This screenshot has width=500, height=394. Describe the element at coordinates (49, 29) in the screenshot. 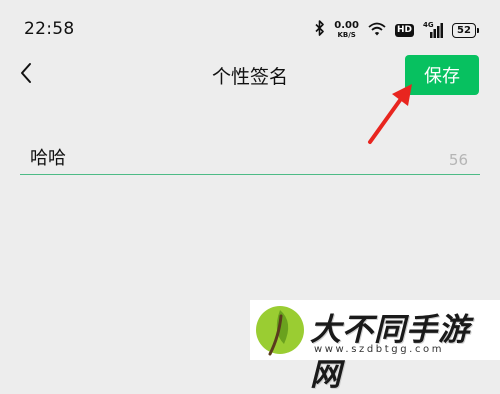

I see `status-time: 22:58` at that location.